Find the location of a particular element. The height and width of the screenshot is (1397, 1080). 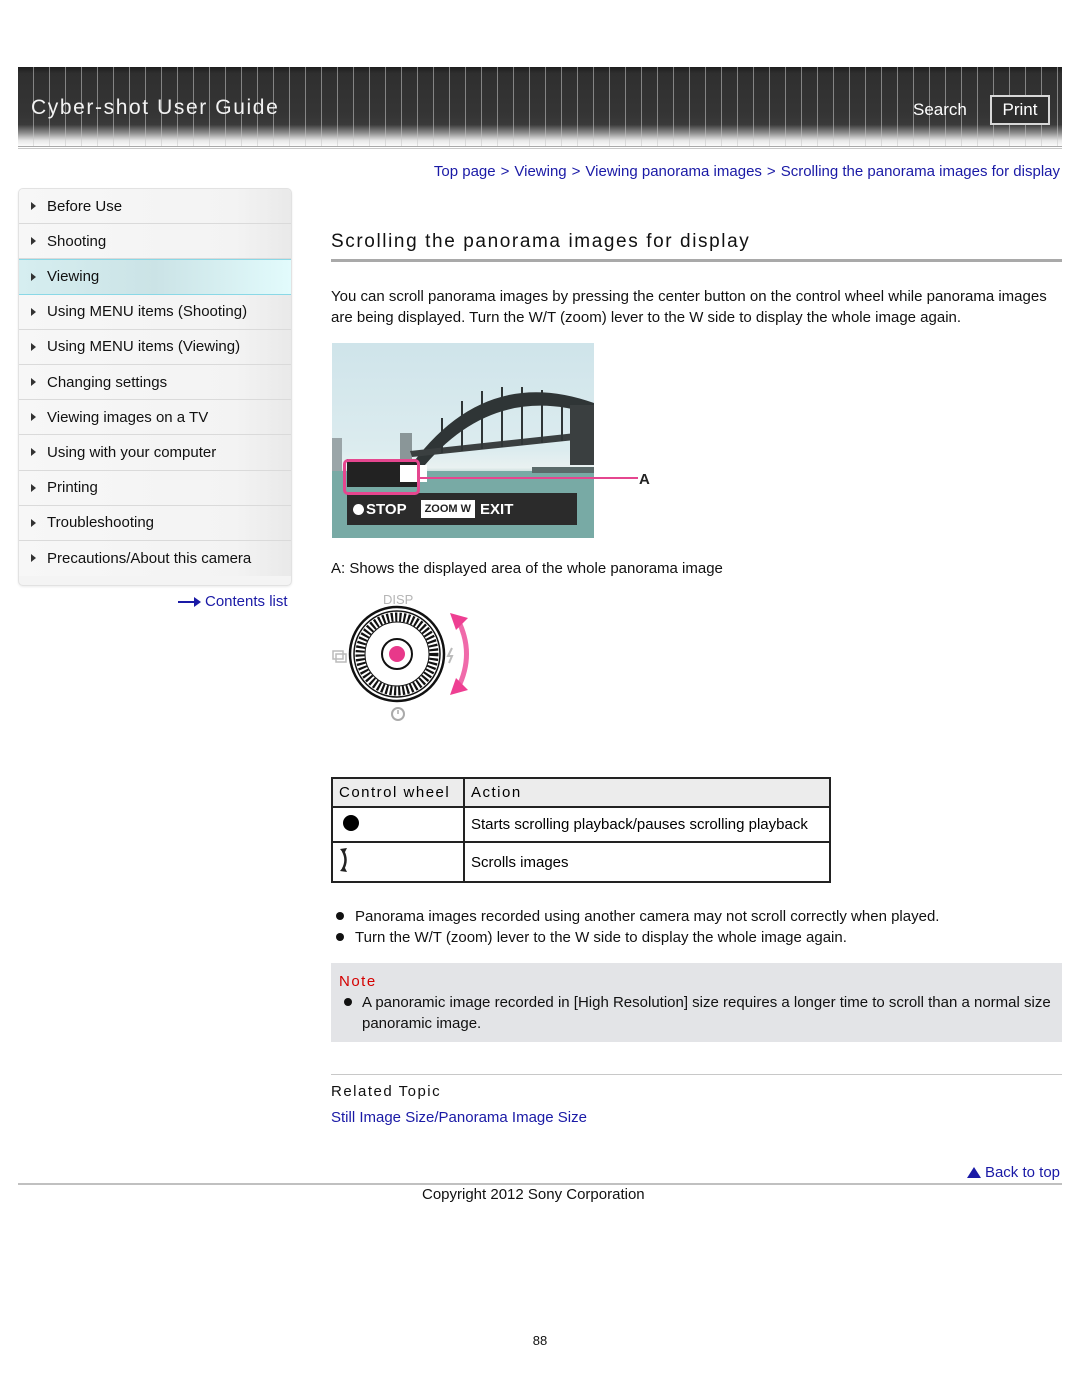

table-header-row: Control wheel Action is located at coordinates (581, 792).